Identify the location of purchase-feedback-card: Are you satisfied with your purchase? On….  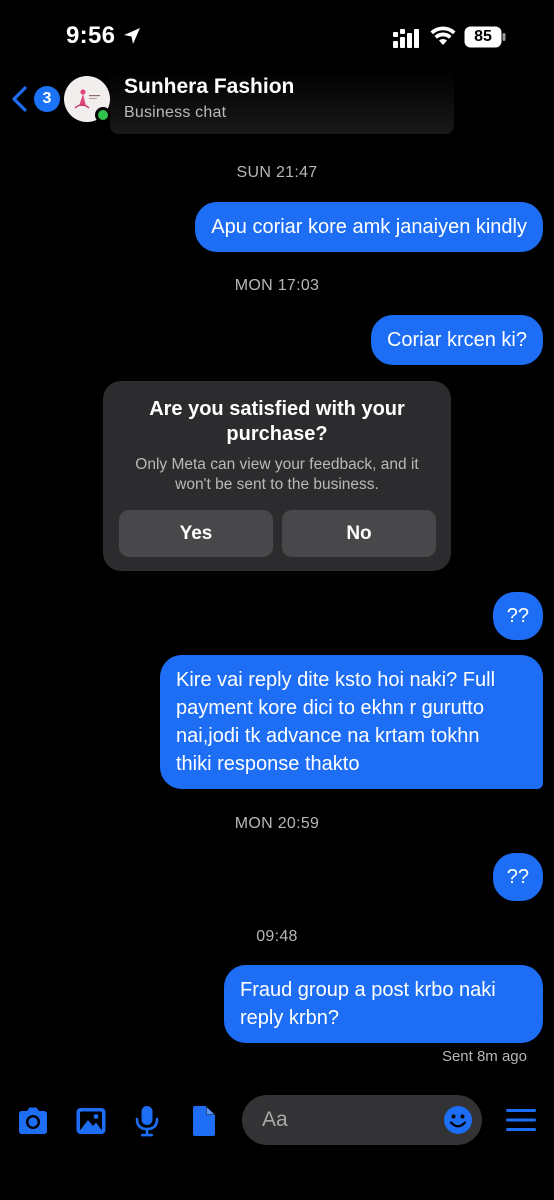
(277, 476).